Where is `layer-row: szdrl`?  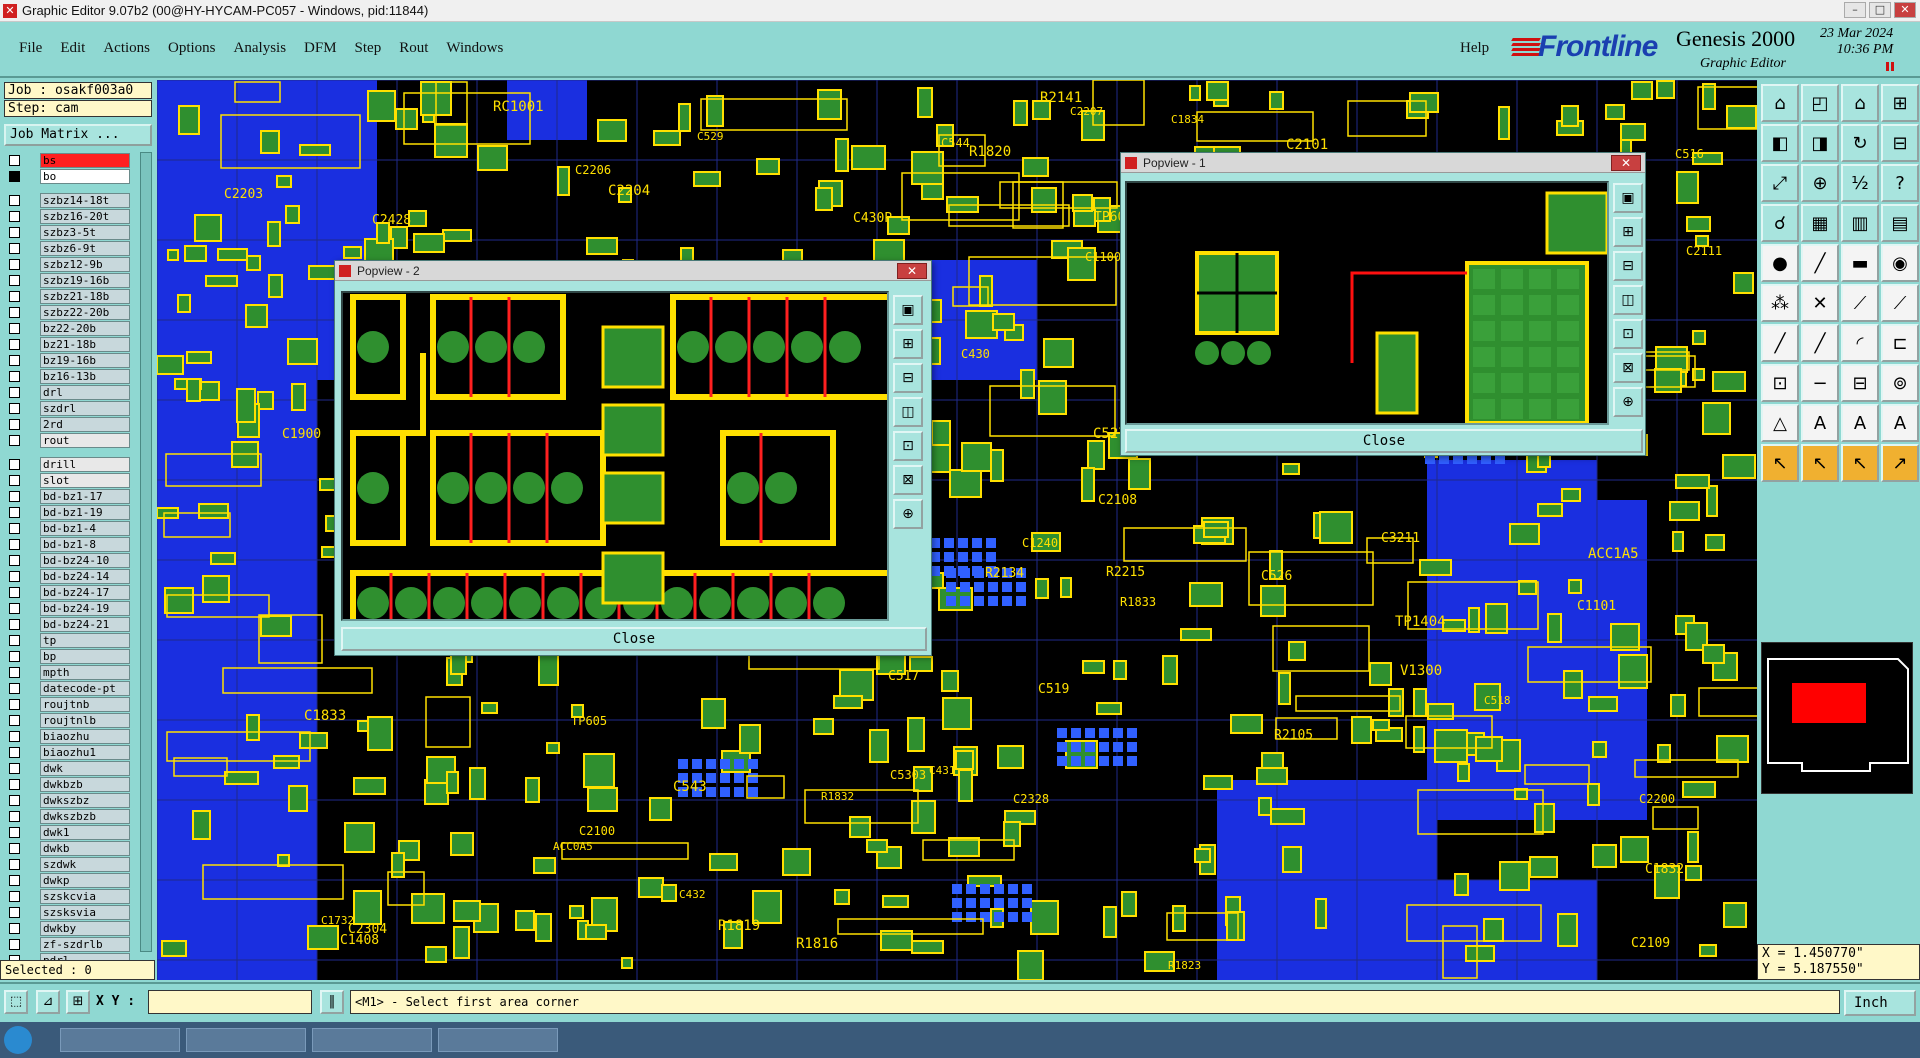
layer-row: szdrl is located at coordinates (68, 408).